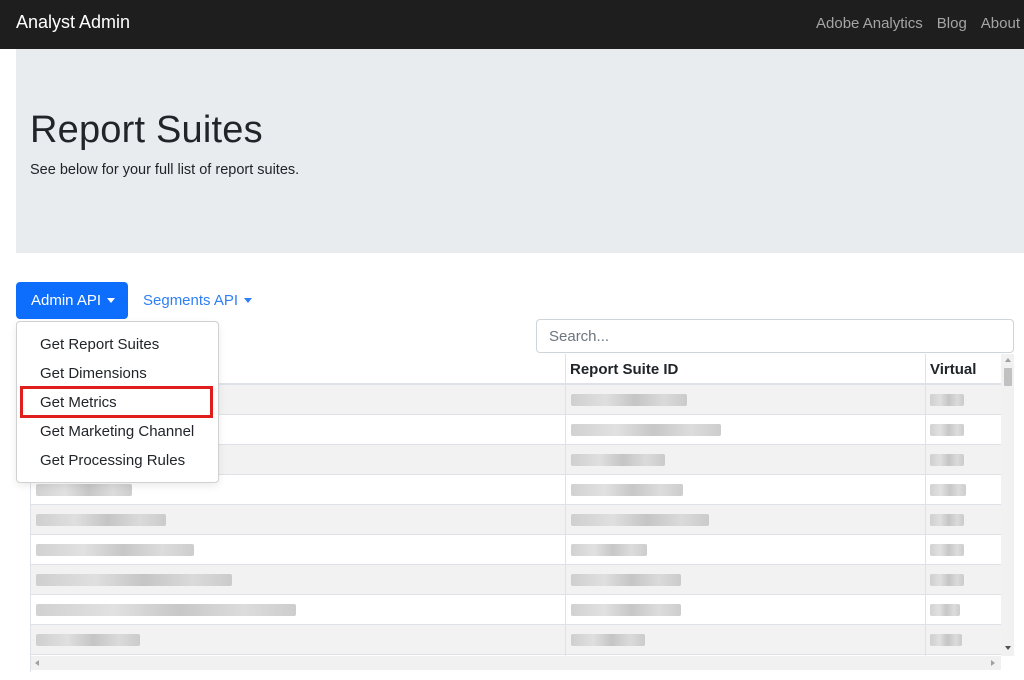  I want to click on segments-api-label: Segments API, so click(191, 300).